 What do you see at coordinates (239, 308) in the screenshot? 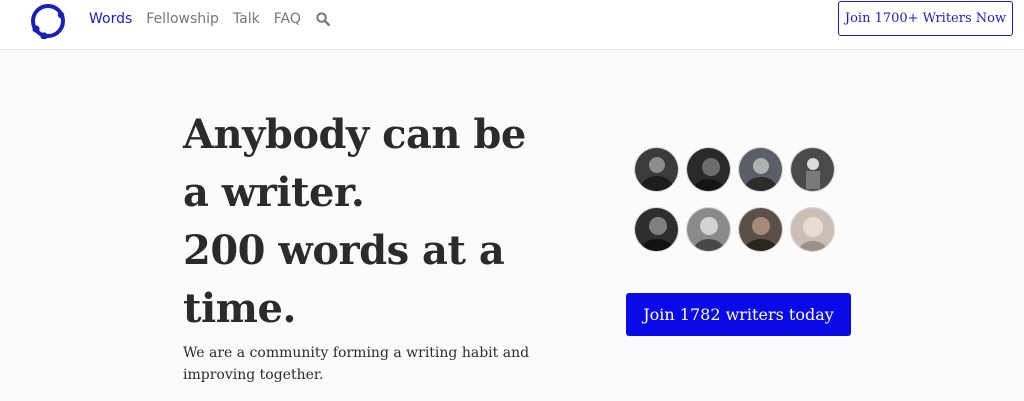
I see `headline-line: time.` at bounding box center [239, 308].